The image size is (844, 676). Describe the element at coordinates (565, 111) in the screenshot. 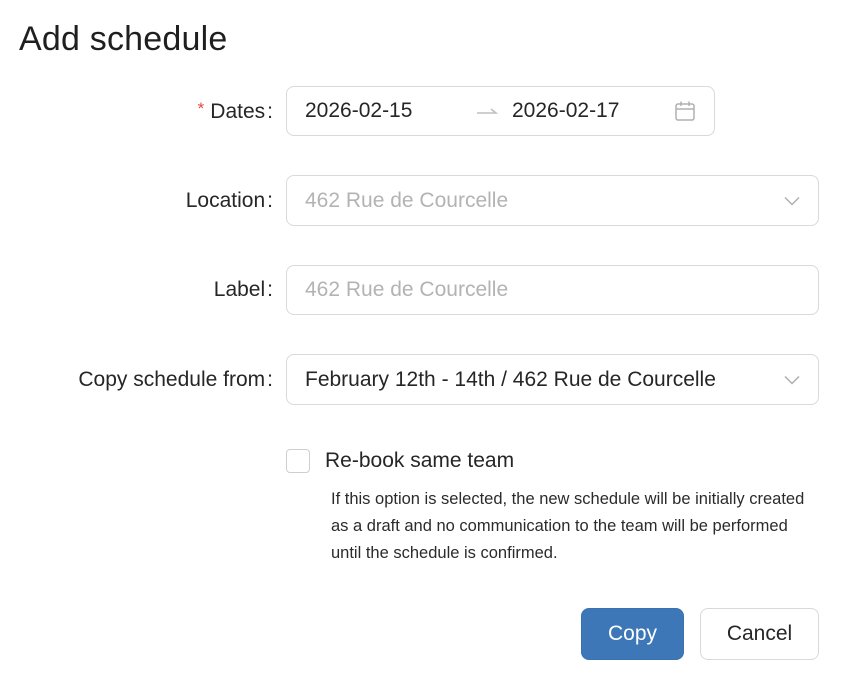

I see `end-date-input: 2026-02-17` at that location.